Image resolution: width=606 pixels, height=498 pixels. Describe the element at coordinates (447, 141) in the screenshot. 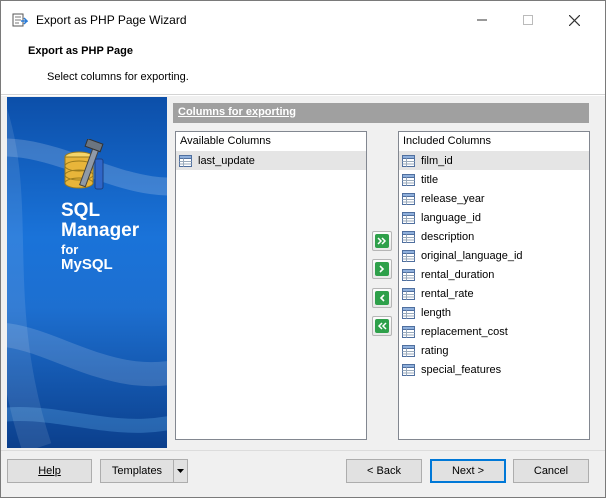

I see `included-columns-caption: Included Columns` at that location.